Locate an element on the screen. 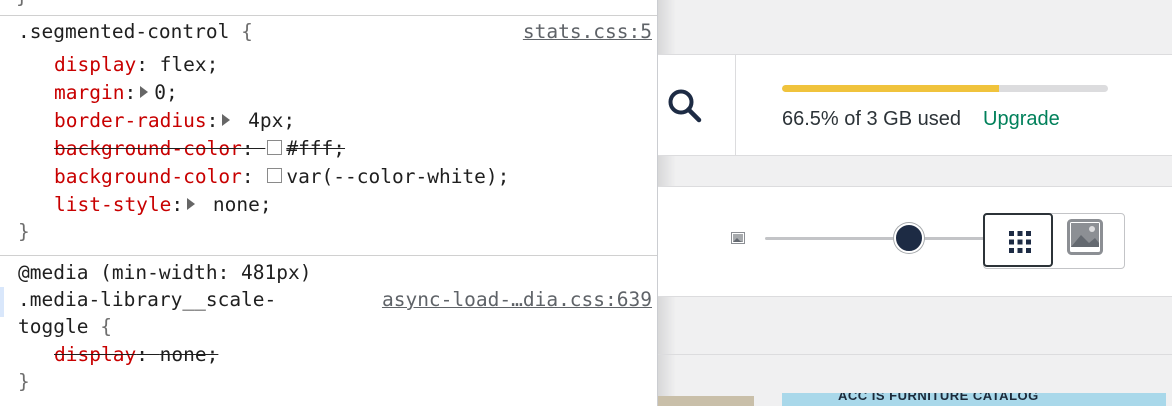 This screenshot has height=406, width=1172. media-header-card: 66.5% of 3 GB used Upgrade is located at coordinates (915, 105).